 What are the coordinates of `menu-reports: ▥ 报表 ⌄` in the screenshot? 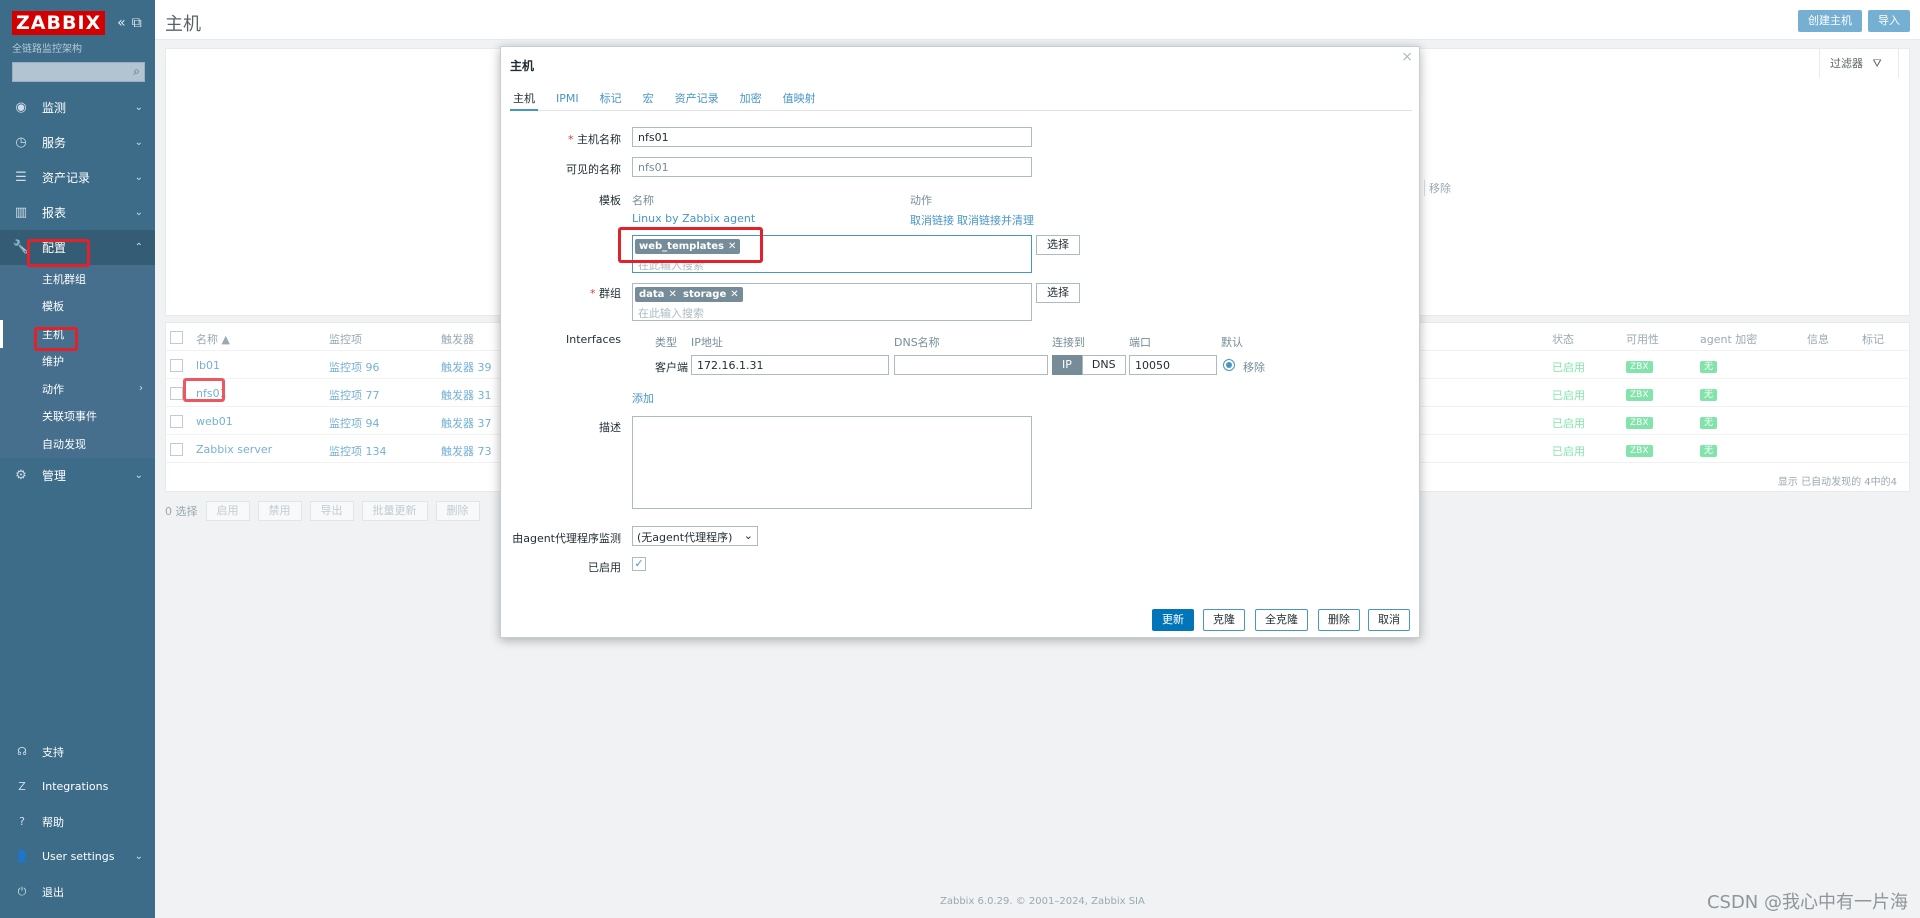 It's located at (77, 212).